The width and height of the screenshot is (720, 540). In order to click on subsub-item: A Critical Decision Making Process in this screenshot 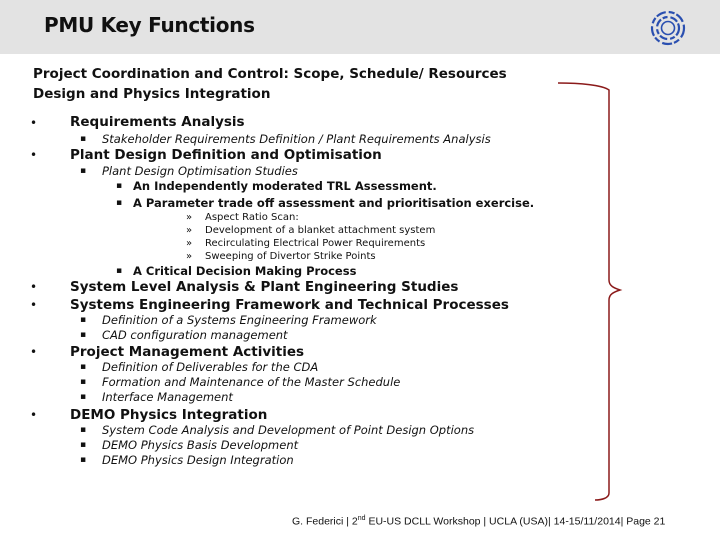, I will do `click(245, 271)`.